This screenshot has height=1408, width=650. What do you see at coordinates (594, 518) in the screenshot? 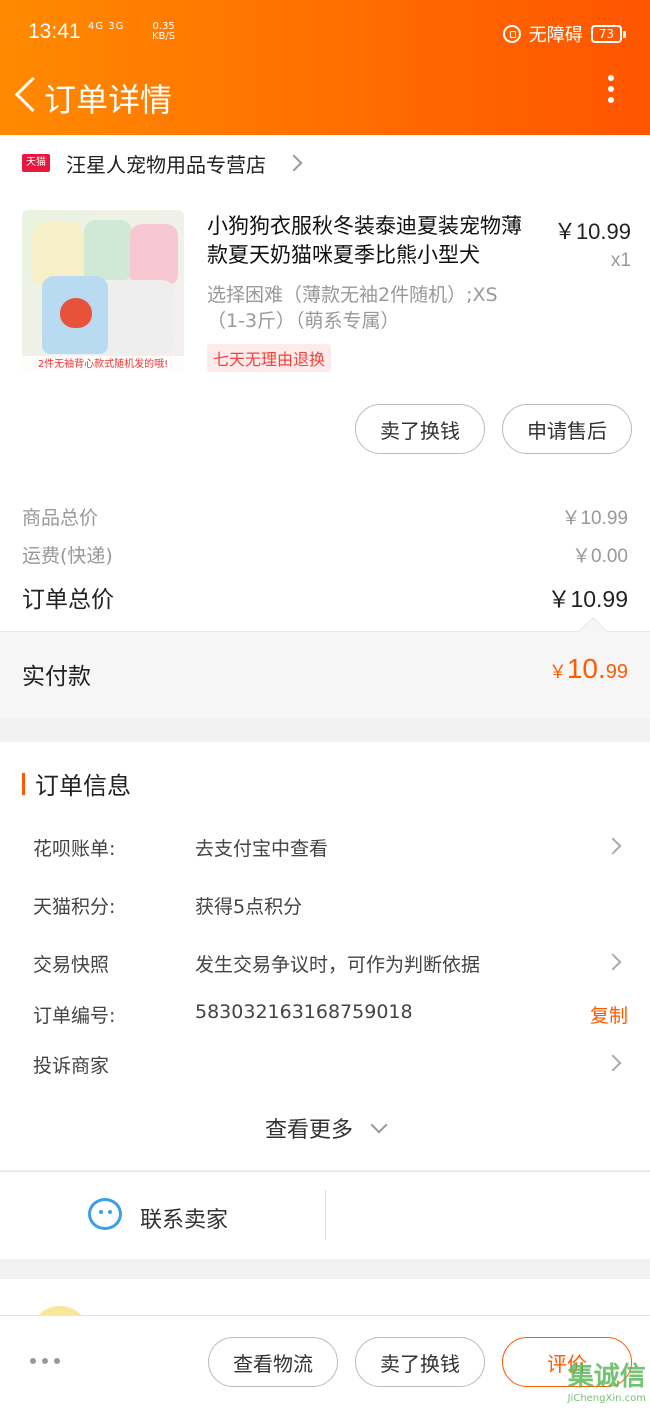
I see `goods-total-value: ￥10.99` at bounding box center [594, 518].